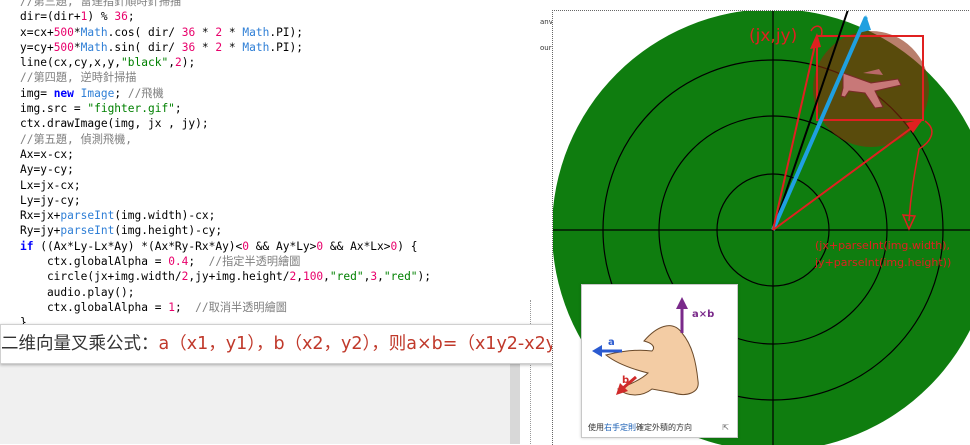  What do you see at coordinates (625, 380) in the screenshot?
I see `label-b: b` at bounding box center [625, 380].